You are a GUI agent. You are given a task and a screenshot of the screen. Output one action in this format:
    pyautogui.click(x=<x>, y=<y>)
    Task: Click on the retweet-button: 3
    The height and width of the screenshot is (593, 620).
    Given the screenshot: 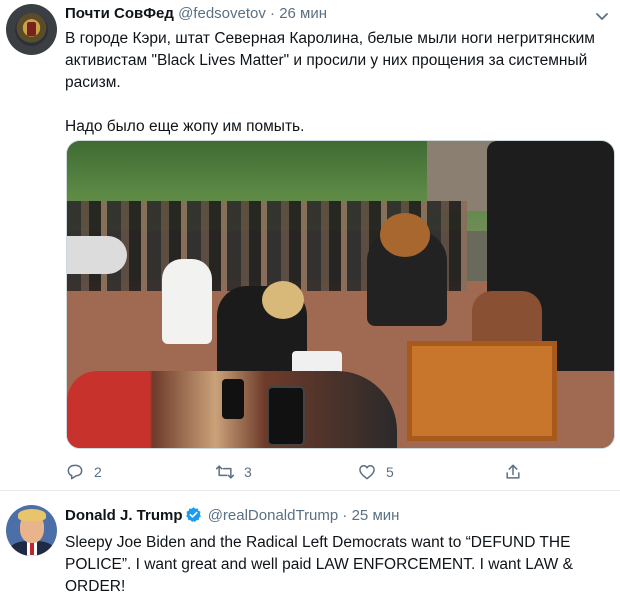 What is the action you would take?
    pyautogui.click(x=233, y=472)
    